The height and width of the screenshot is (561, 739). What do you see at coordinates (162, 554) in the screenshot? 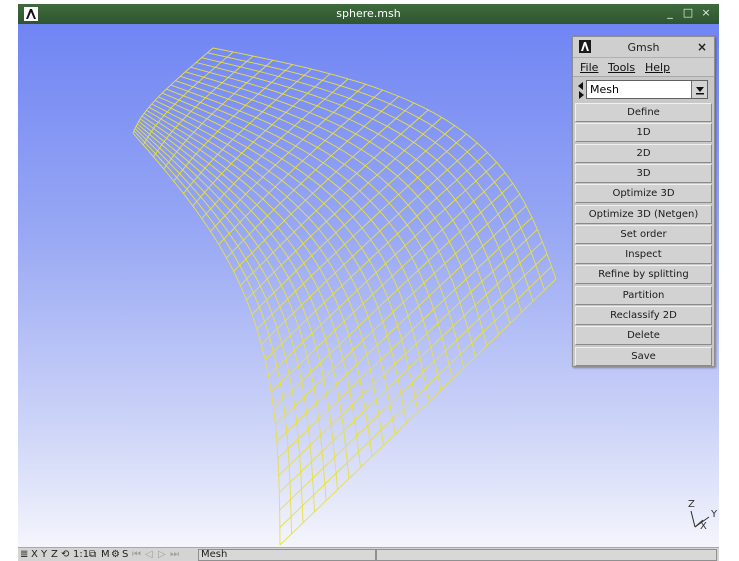
I see `next-step-icon: ▷` at bounding box center [162, 554].